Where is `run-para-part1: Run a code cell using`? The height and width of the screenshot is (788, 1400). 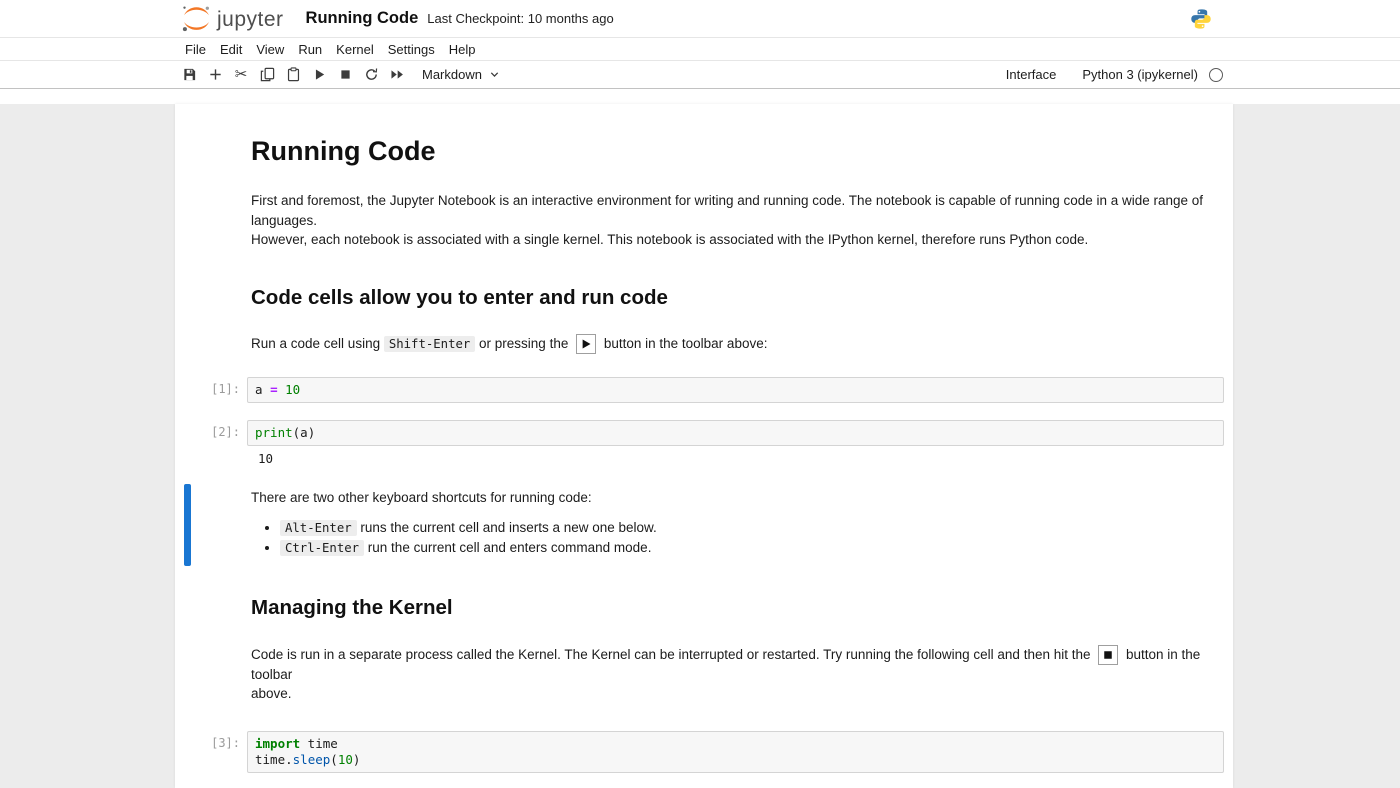
run-para-part1: Run a code cell using is located at coordinates (317, 343).